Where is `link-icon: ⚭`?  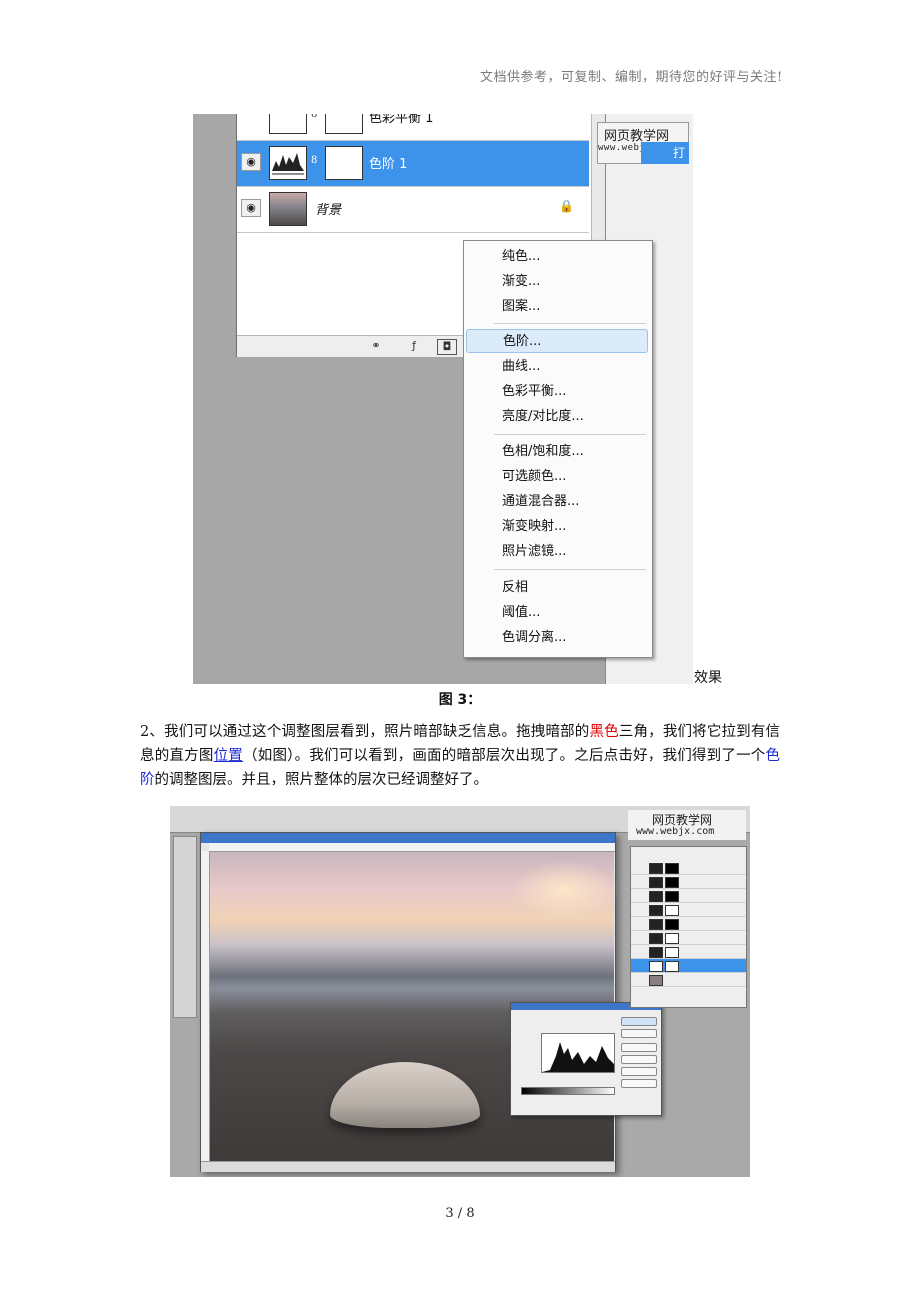
link-icon: ⚭ is located at coordinates (376, 346).